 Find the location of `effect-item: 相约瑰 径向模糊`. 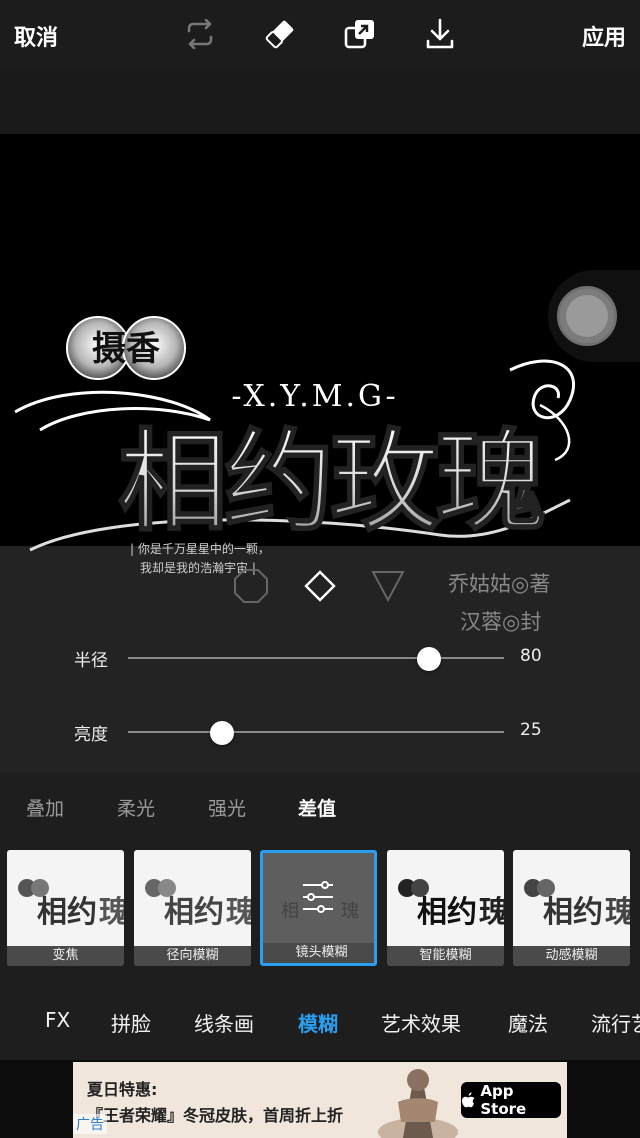

effect-item: 相约瑰 径向模糊 is located at coordinates (192, 908).